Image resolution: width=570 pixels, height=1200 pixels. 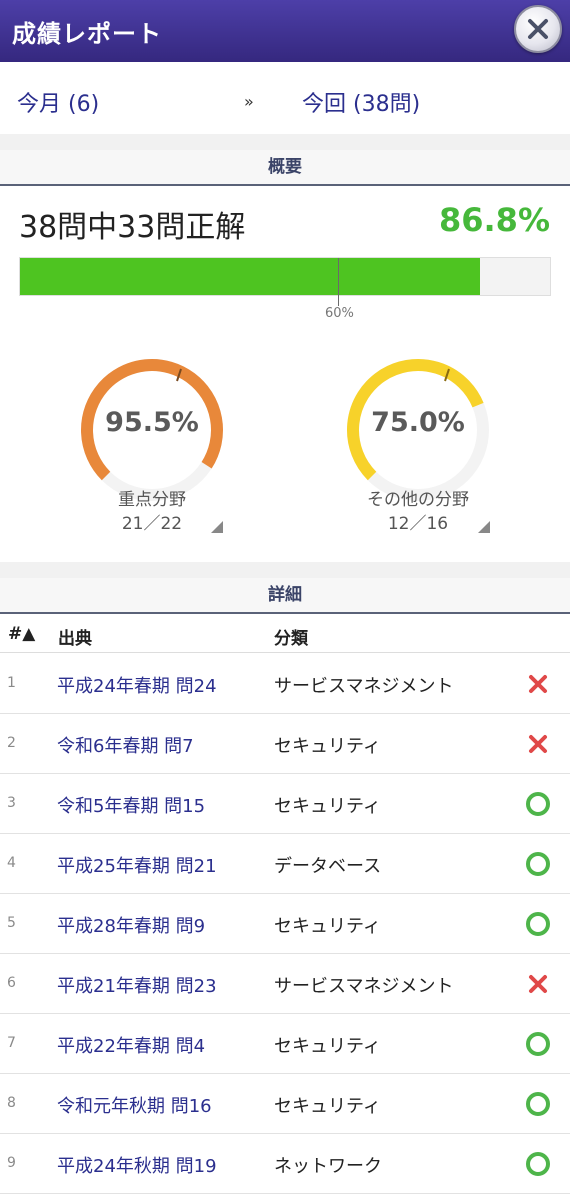 What do you see at coordinates (125, 745) in the screenshot?
I see `row-source-link: 令和6年春期 問7` at bounding box center [125, 745].